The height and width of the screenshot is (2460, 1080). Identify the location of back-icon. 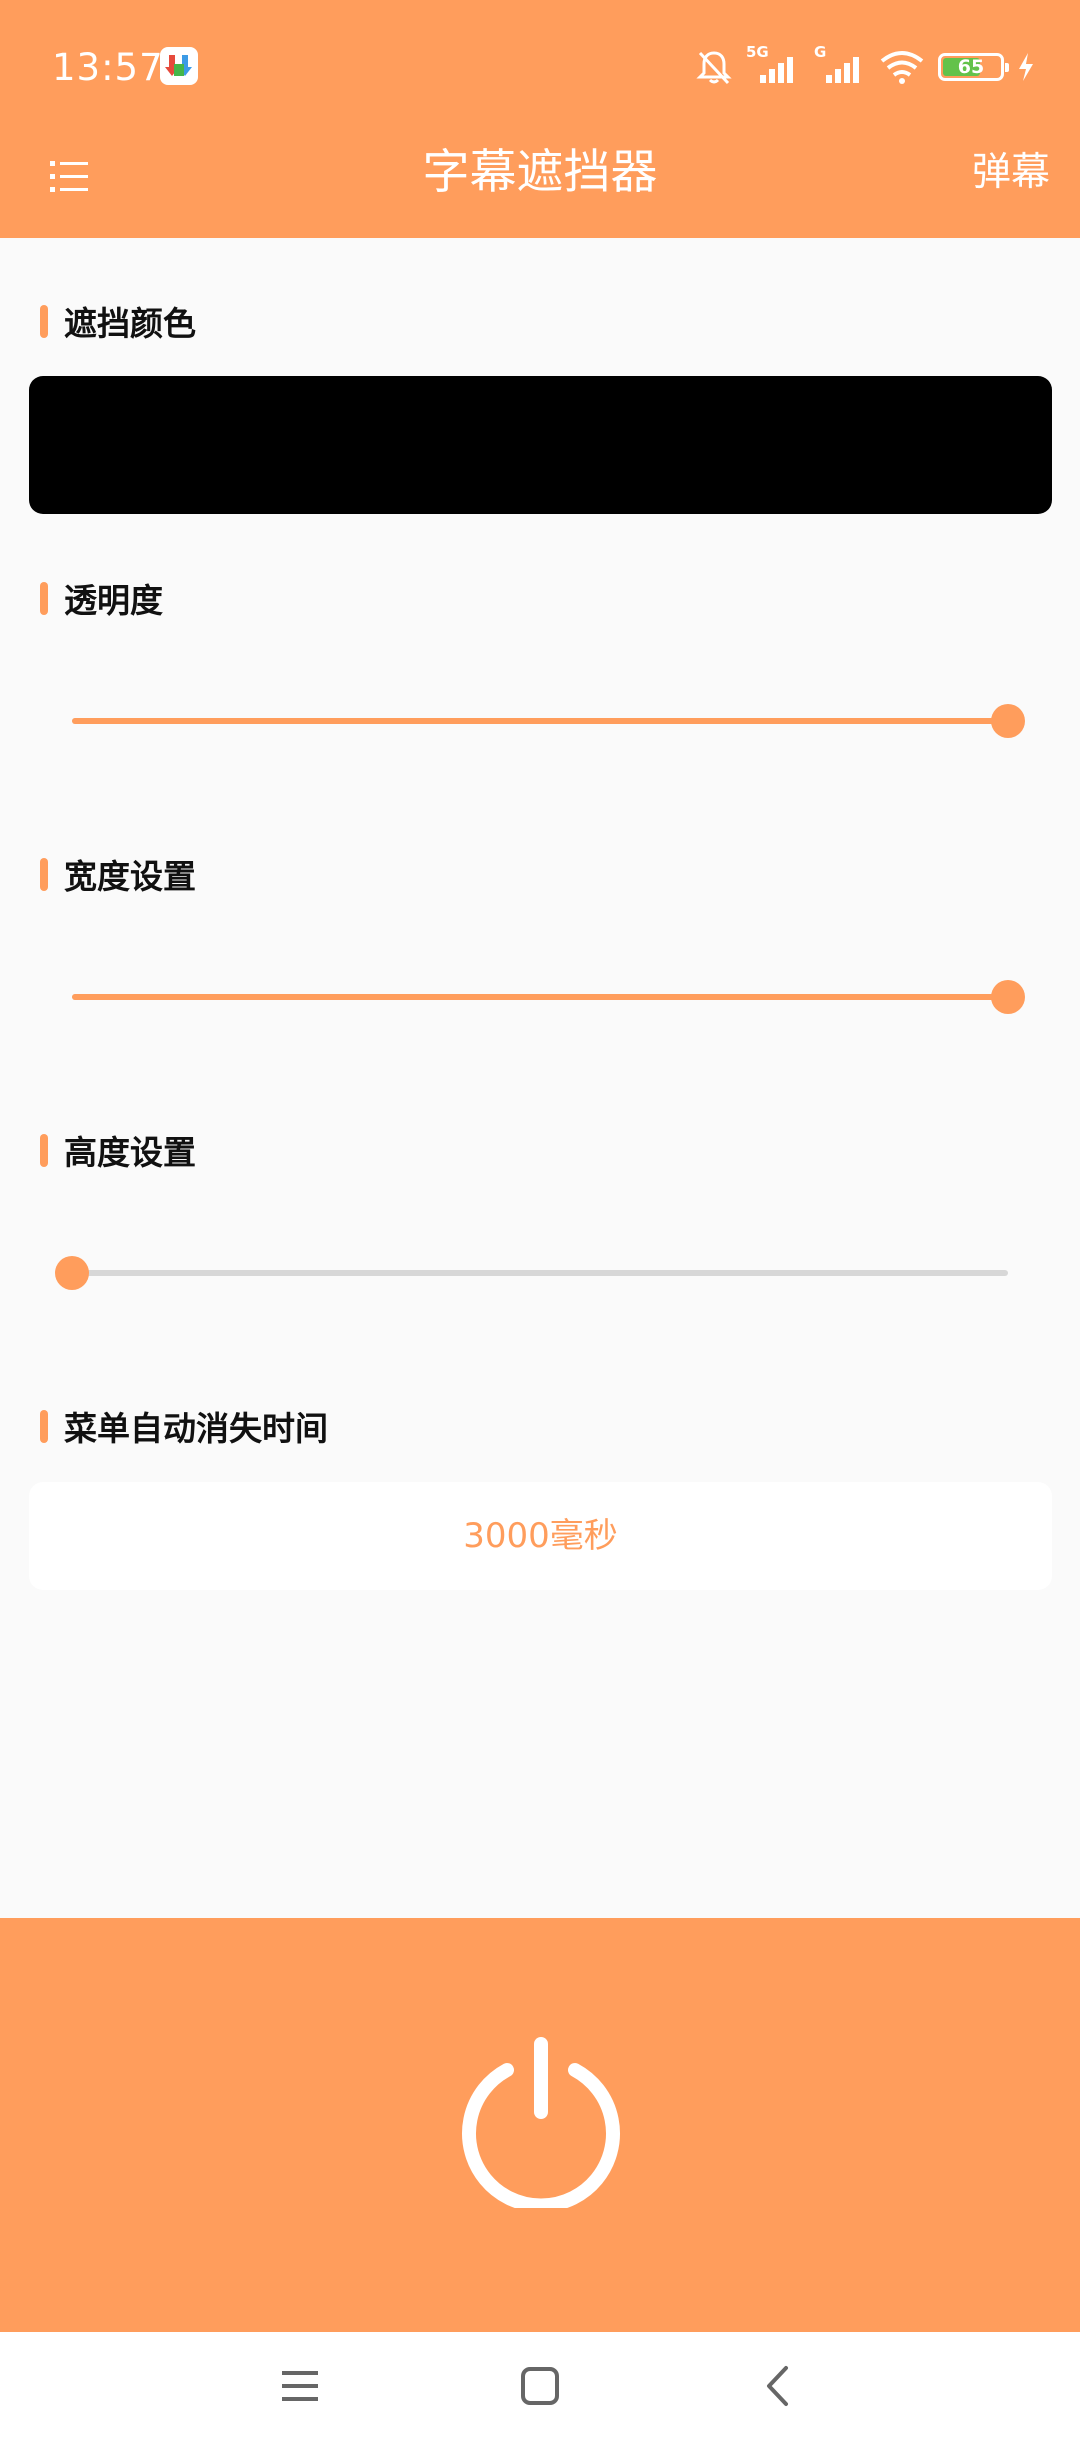
(780, 2386).